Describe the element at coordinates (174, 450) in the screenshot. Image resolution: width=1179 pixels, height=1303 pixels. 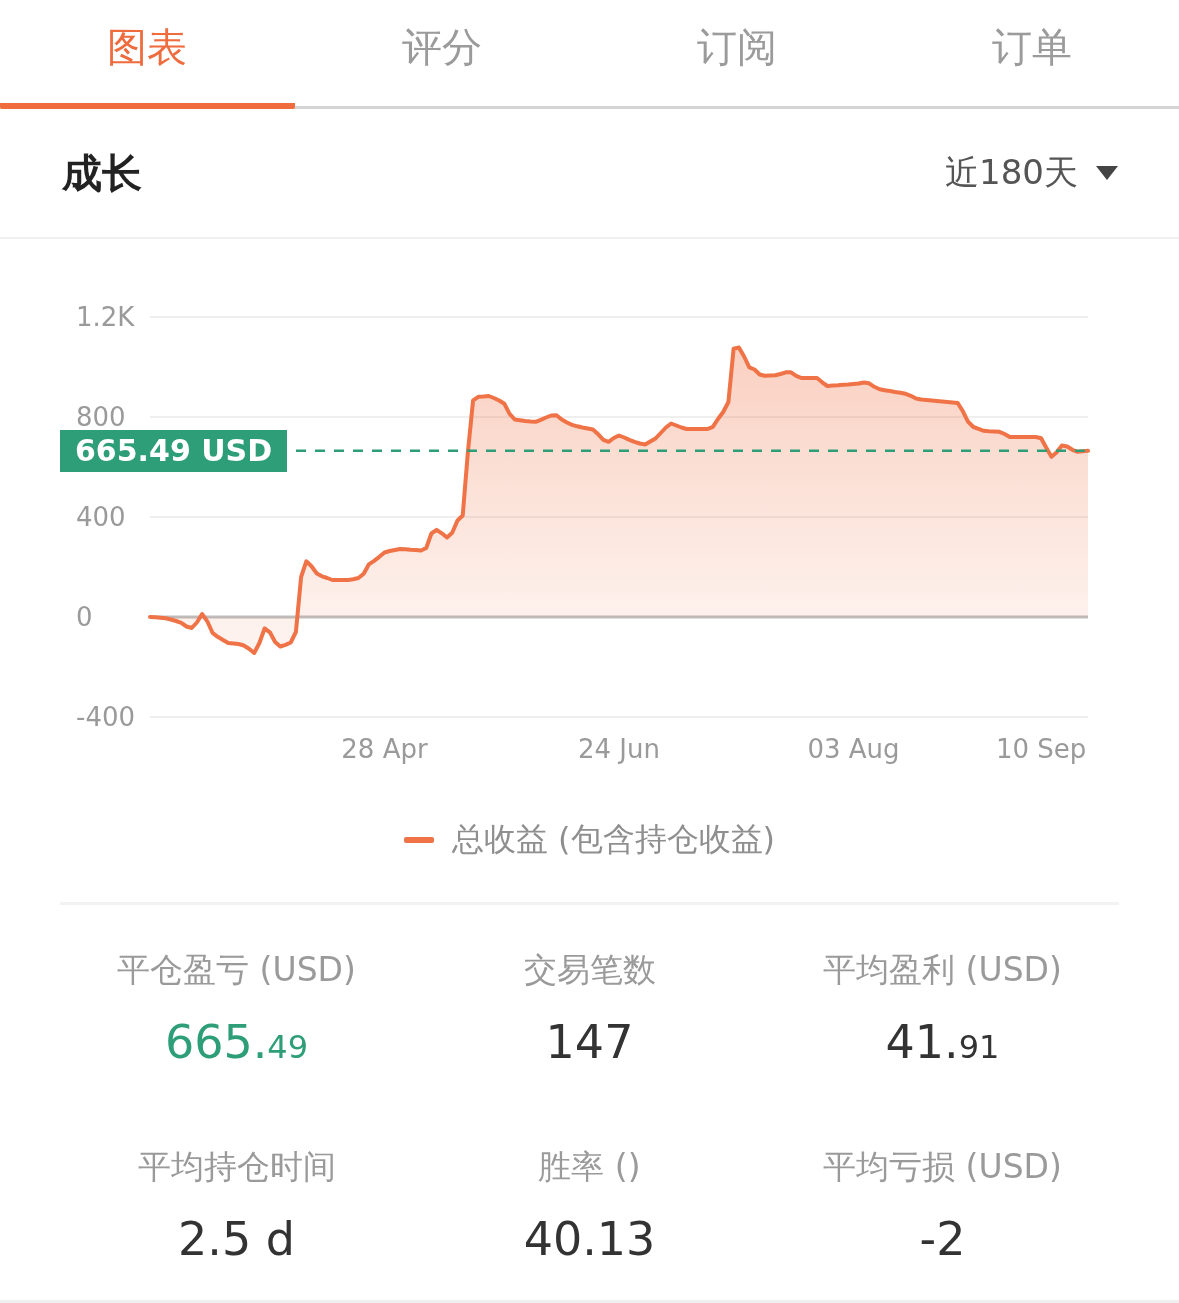
I see `value-badge: 665.49 USD` at that location.